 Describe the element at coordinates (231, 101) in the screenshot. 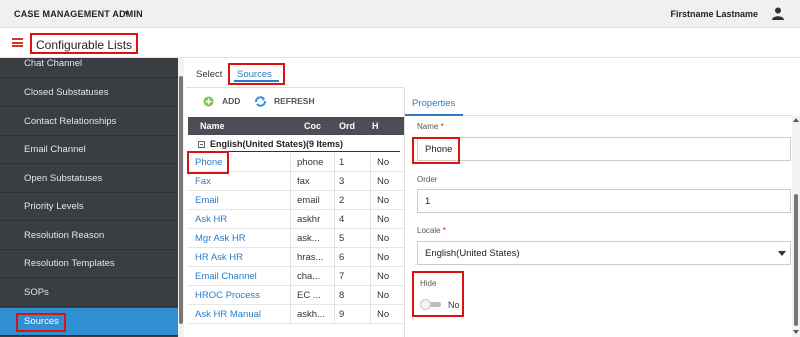

I see `add-button: ADD` at that location.